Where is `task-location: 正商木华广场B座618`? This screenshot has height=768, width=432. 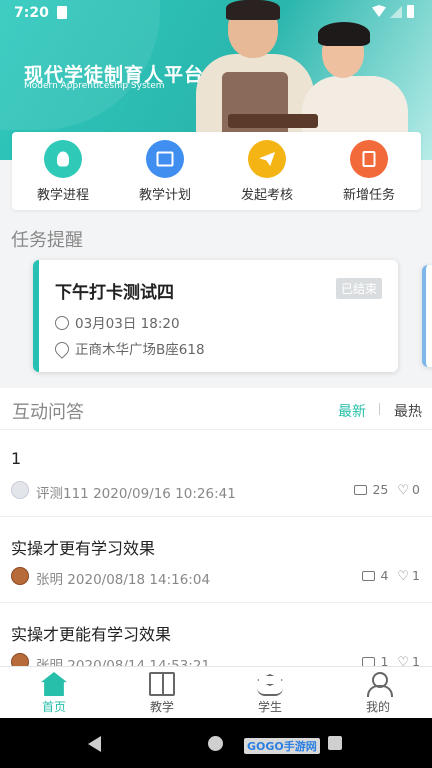
task-location: 正商木华广场B座618 is located at coordinates (140, 350).